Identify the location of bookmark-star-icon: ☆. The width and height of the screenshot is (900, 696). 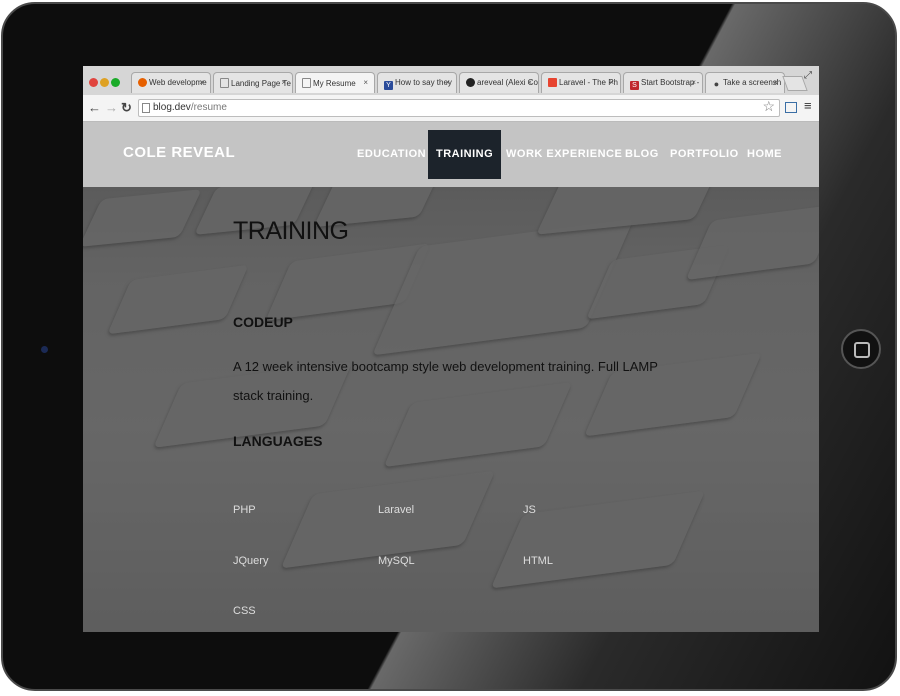
(768, 106).